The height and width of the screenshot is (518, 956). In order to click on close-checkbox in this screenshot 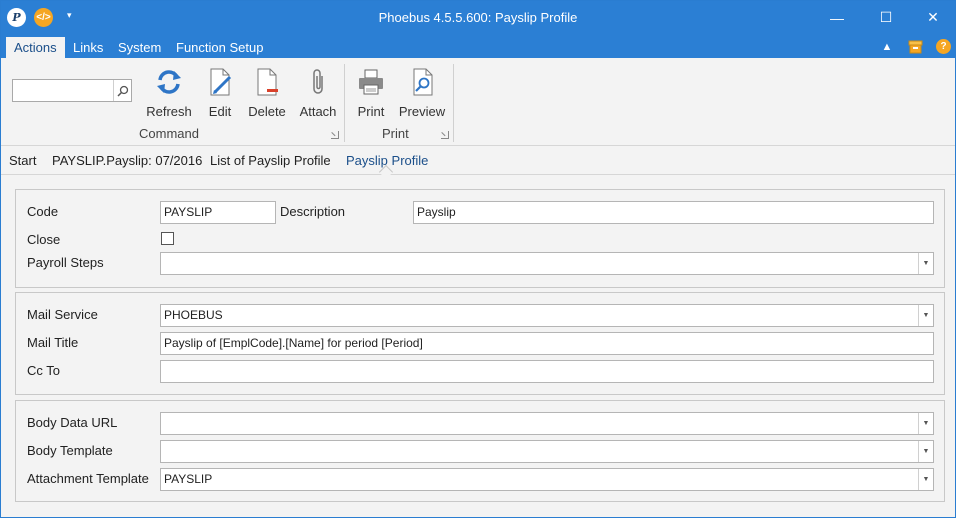, I will do `click(167, 238)`.